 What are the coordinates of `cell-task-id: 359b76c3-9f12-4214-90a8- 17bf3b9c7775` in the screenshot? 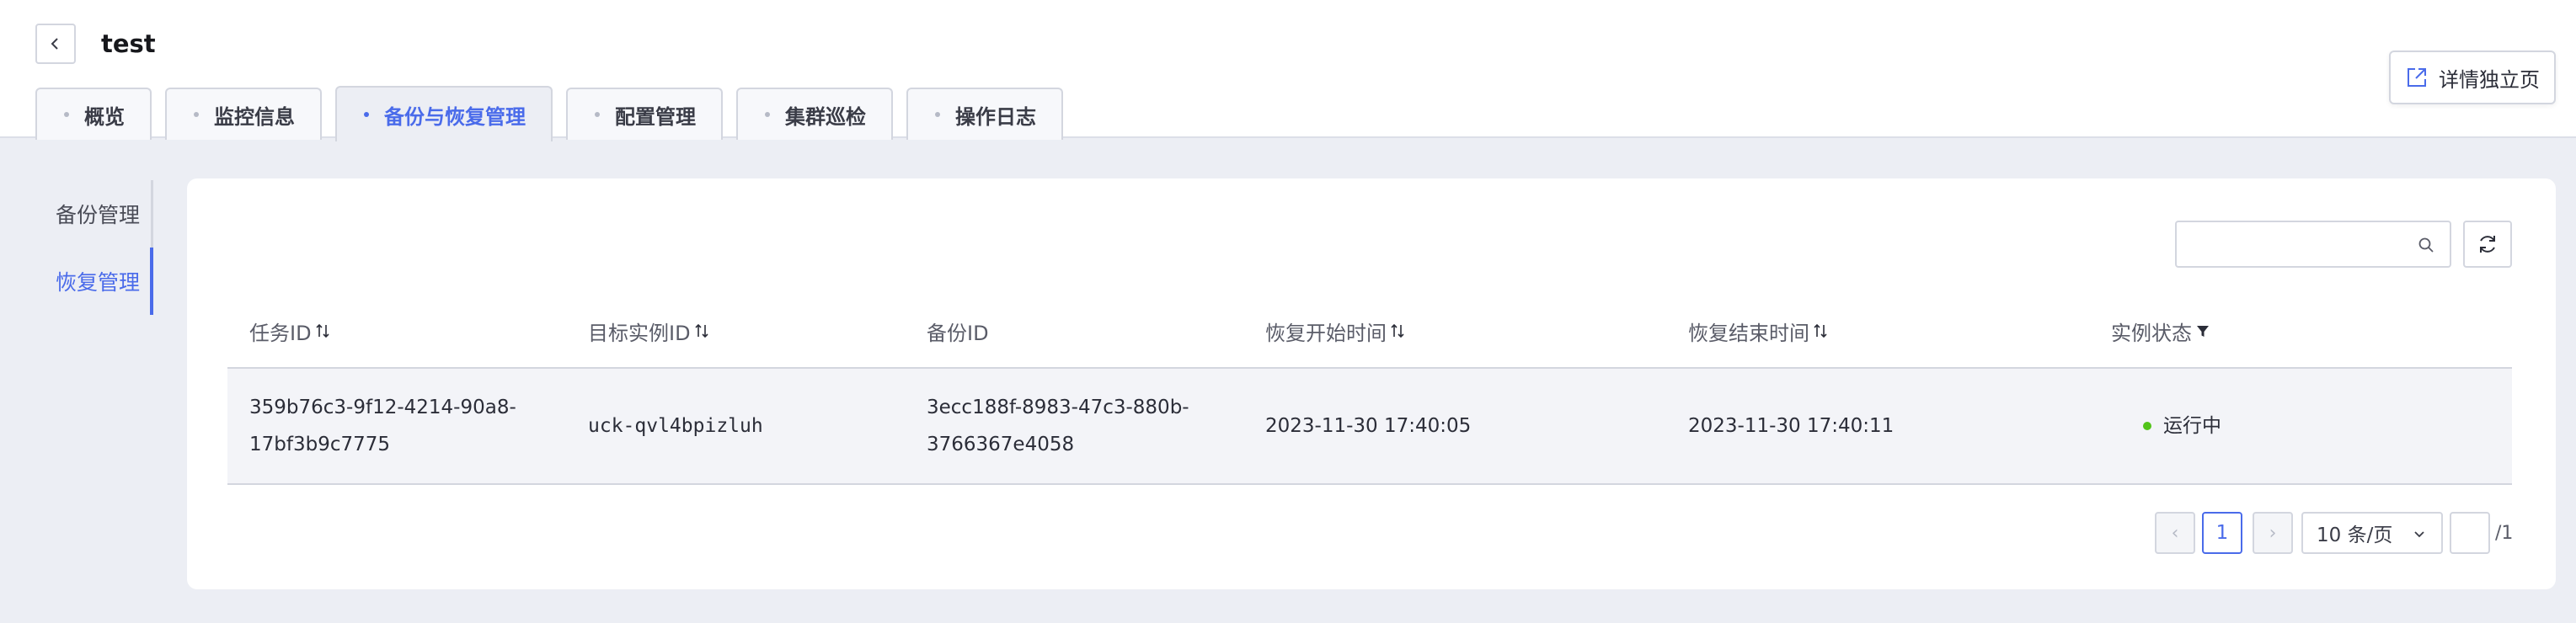 It's located at (396, 426).